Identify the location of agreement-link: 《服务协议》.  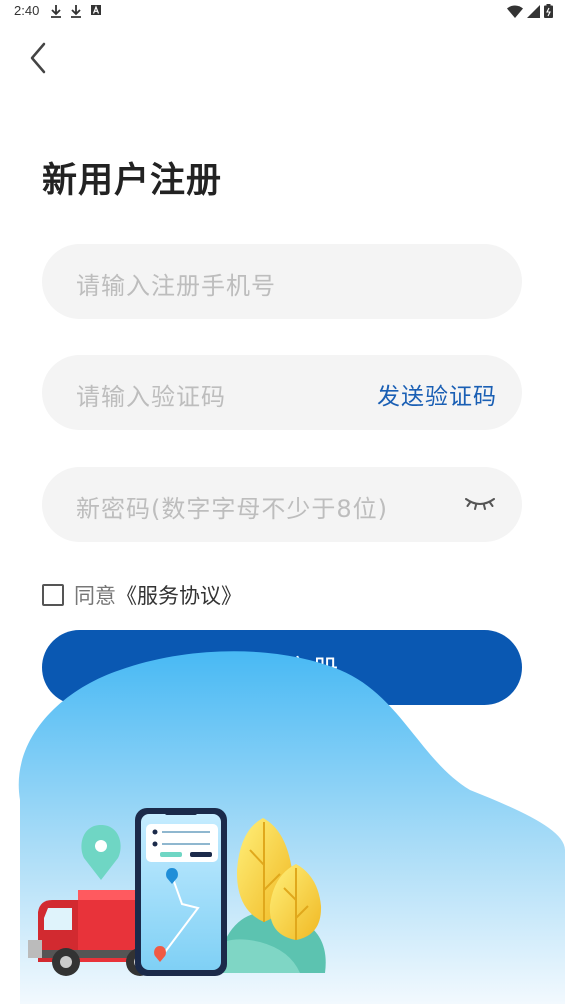
(179, 595).